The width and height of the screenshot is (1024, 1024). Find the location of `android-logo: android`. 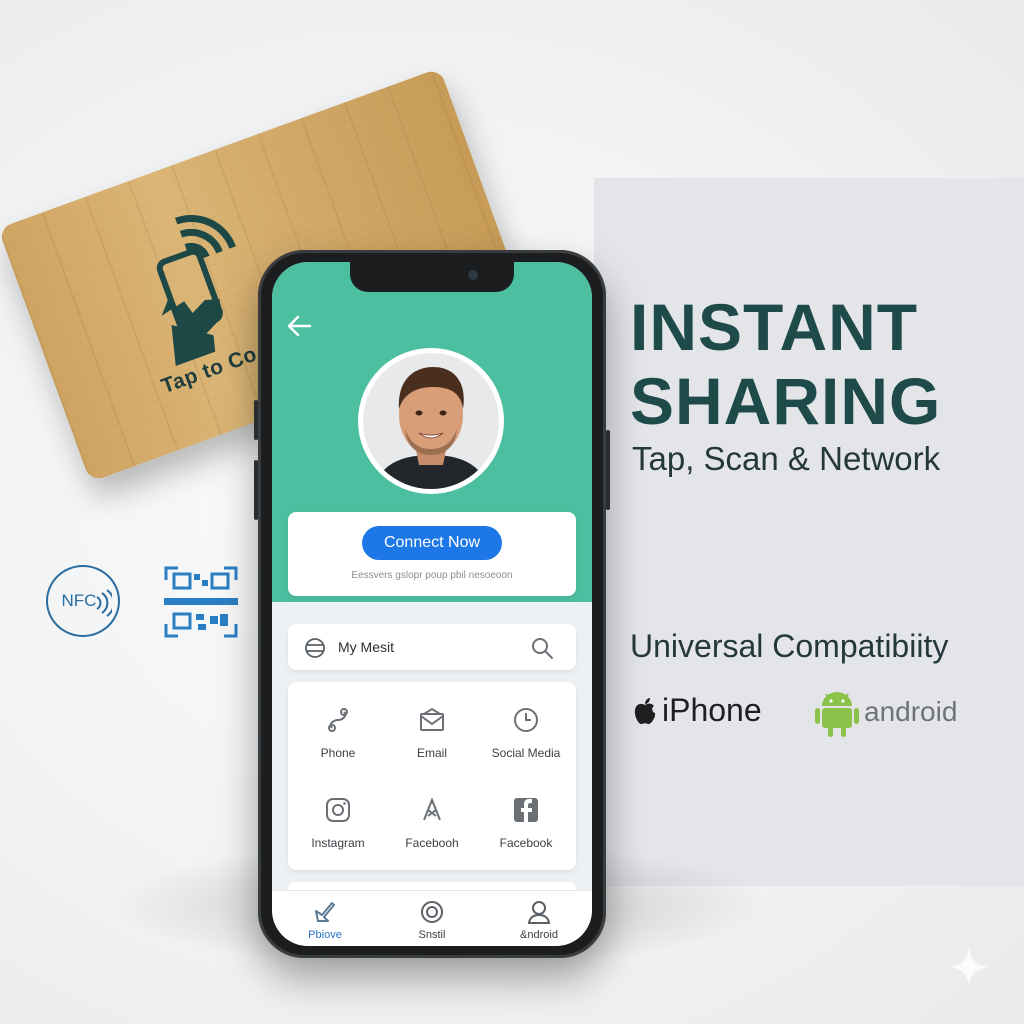

android-logo: android is located at coordinates (885, 712).